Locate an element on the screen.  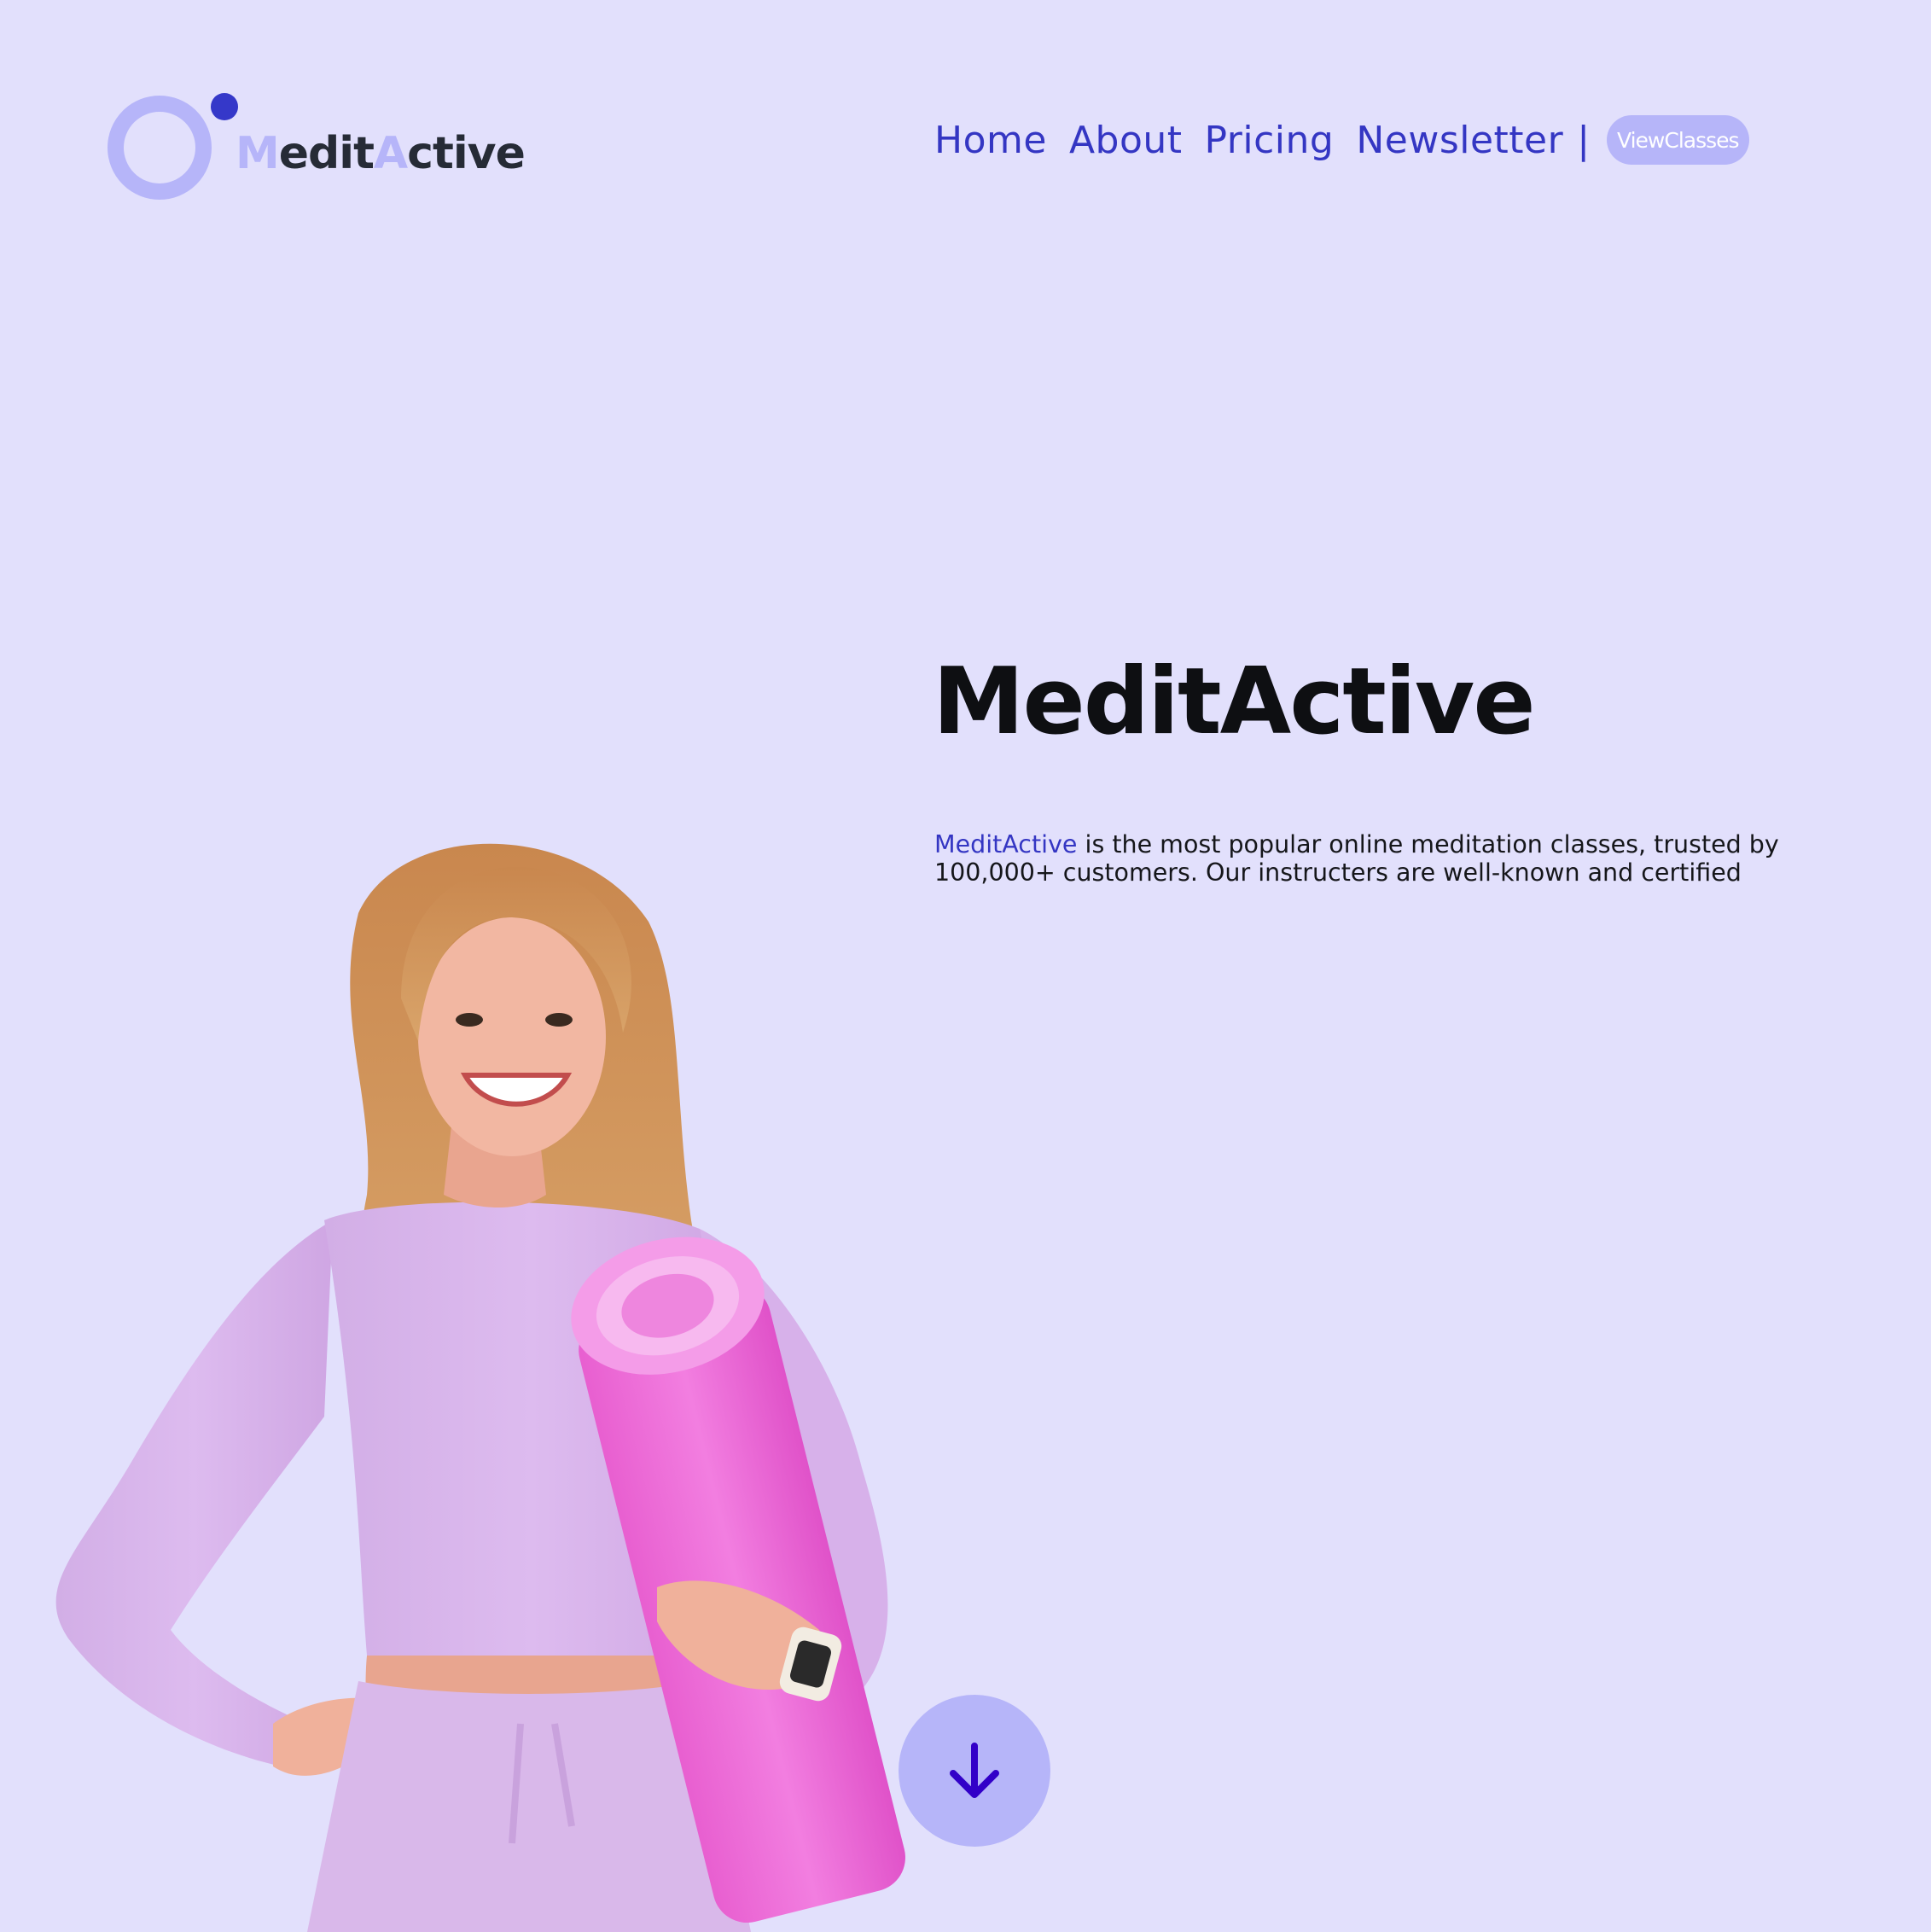
hero-title: MeditActive is located at coordinates (1234, 702).